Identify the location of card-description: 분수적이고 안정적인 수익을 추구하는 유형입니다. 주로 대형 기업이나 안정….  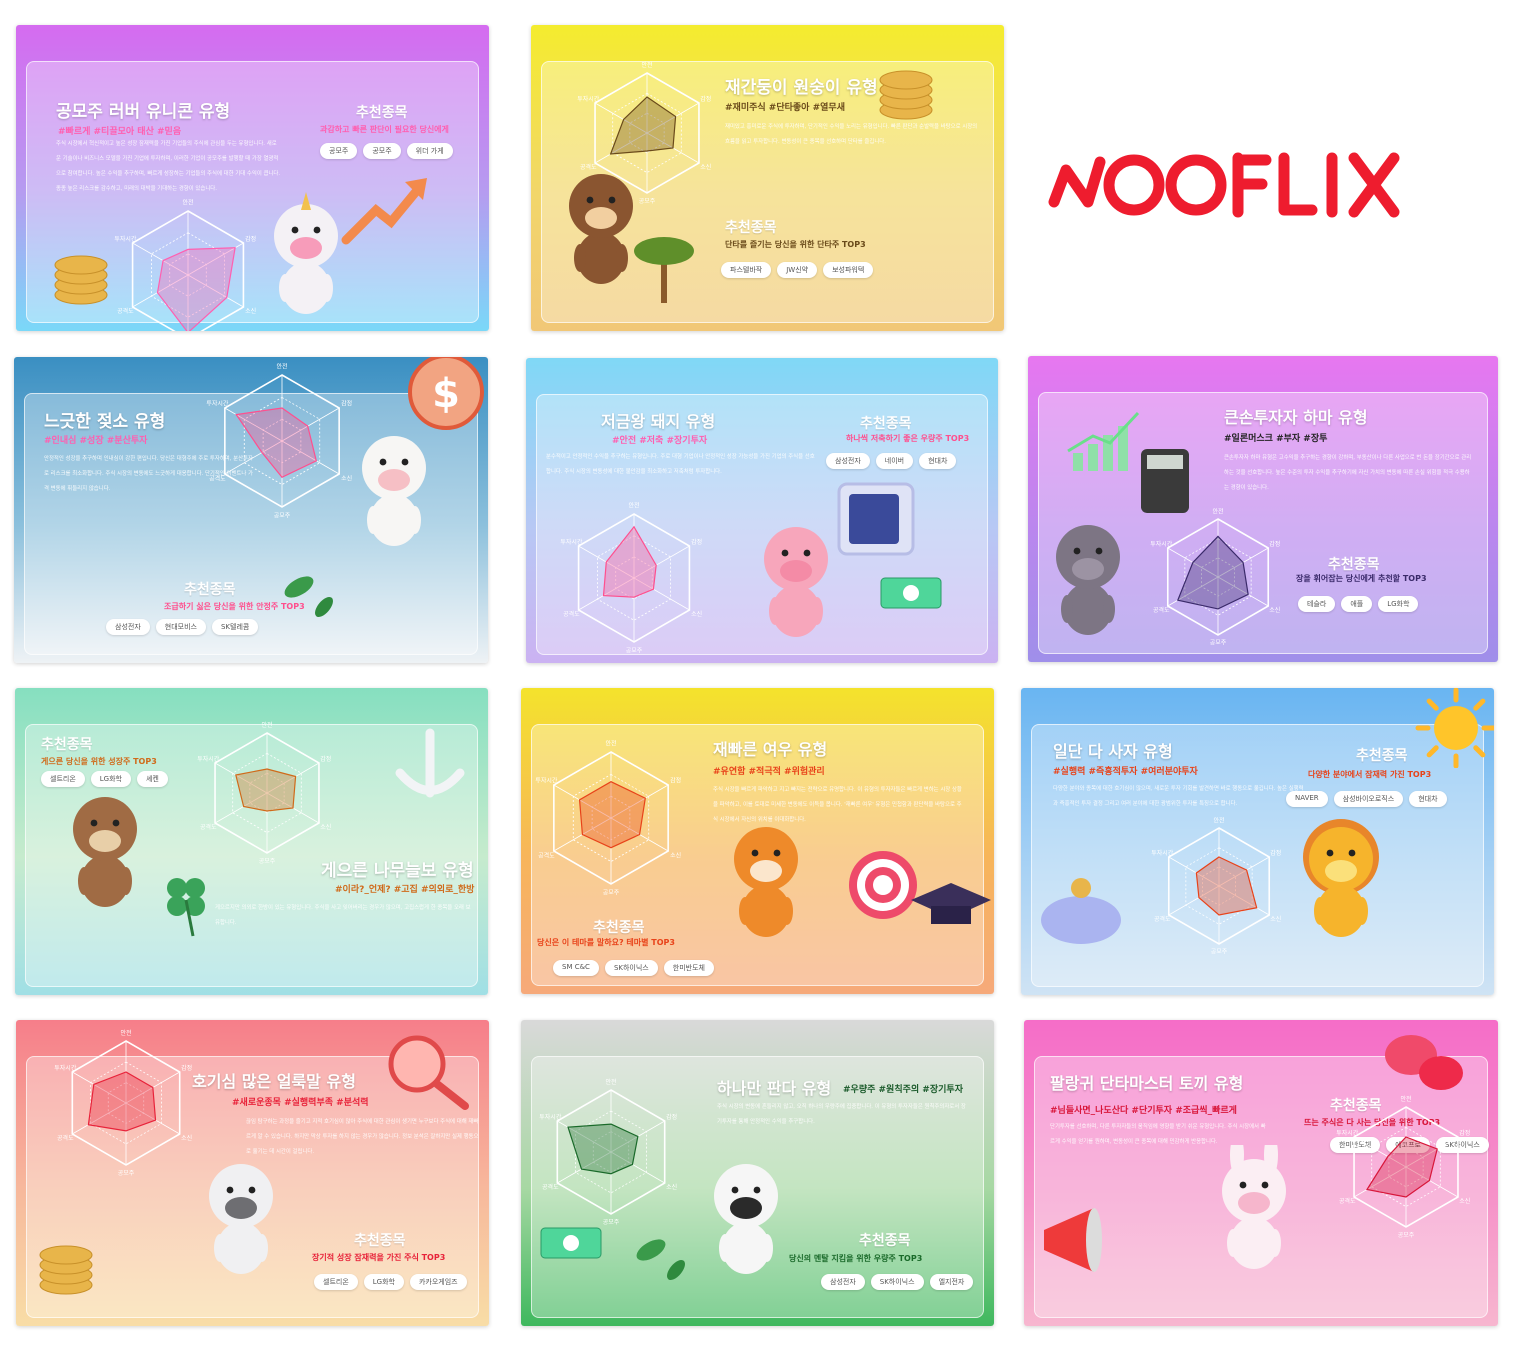
(680, 464).